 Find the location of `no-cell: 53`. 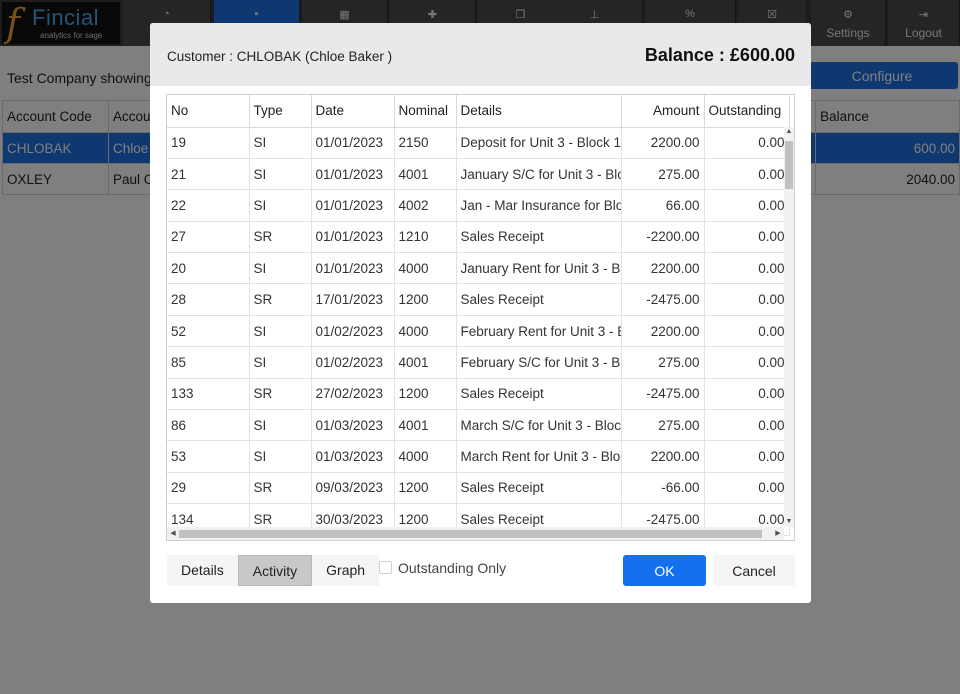

no-cell: 53 is located at coordinates (208, 456).